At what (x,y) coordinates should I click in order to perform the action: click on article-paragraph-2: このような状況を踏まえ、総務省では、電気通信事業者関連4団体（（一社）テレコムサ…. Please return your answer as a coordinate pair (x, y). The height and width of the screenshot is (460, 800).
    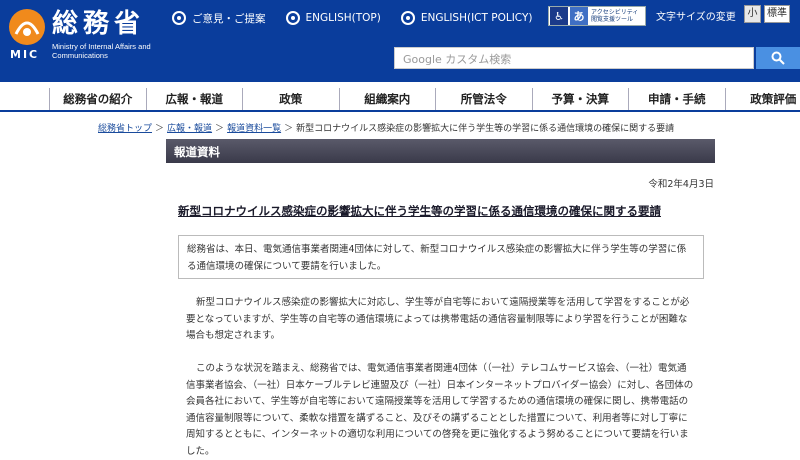
    Looking at the image, I should click on (440, 410).